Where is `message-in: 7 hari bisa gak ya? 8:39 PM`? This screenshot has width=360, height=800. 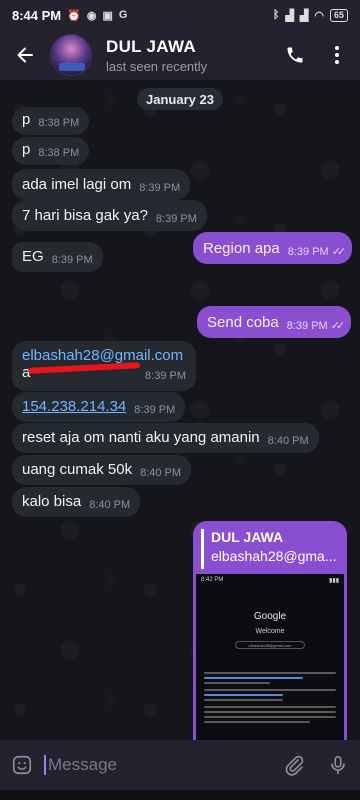
message-in: 7 hari bisa gak ya? 8:39 PM is located at coordinates (109, 215).